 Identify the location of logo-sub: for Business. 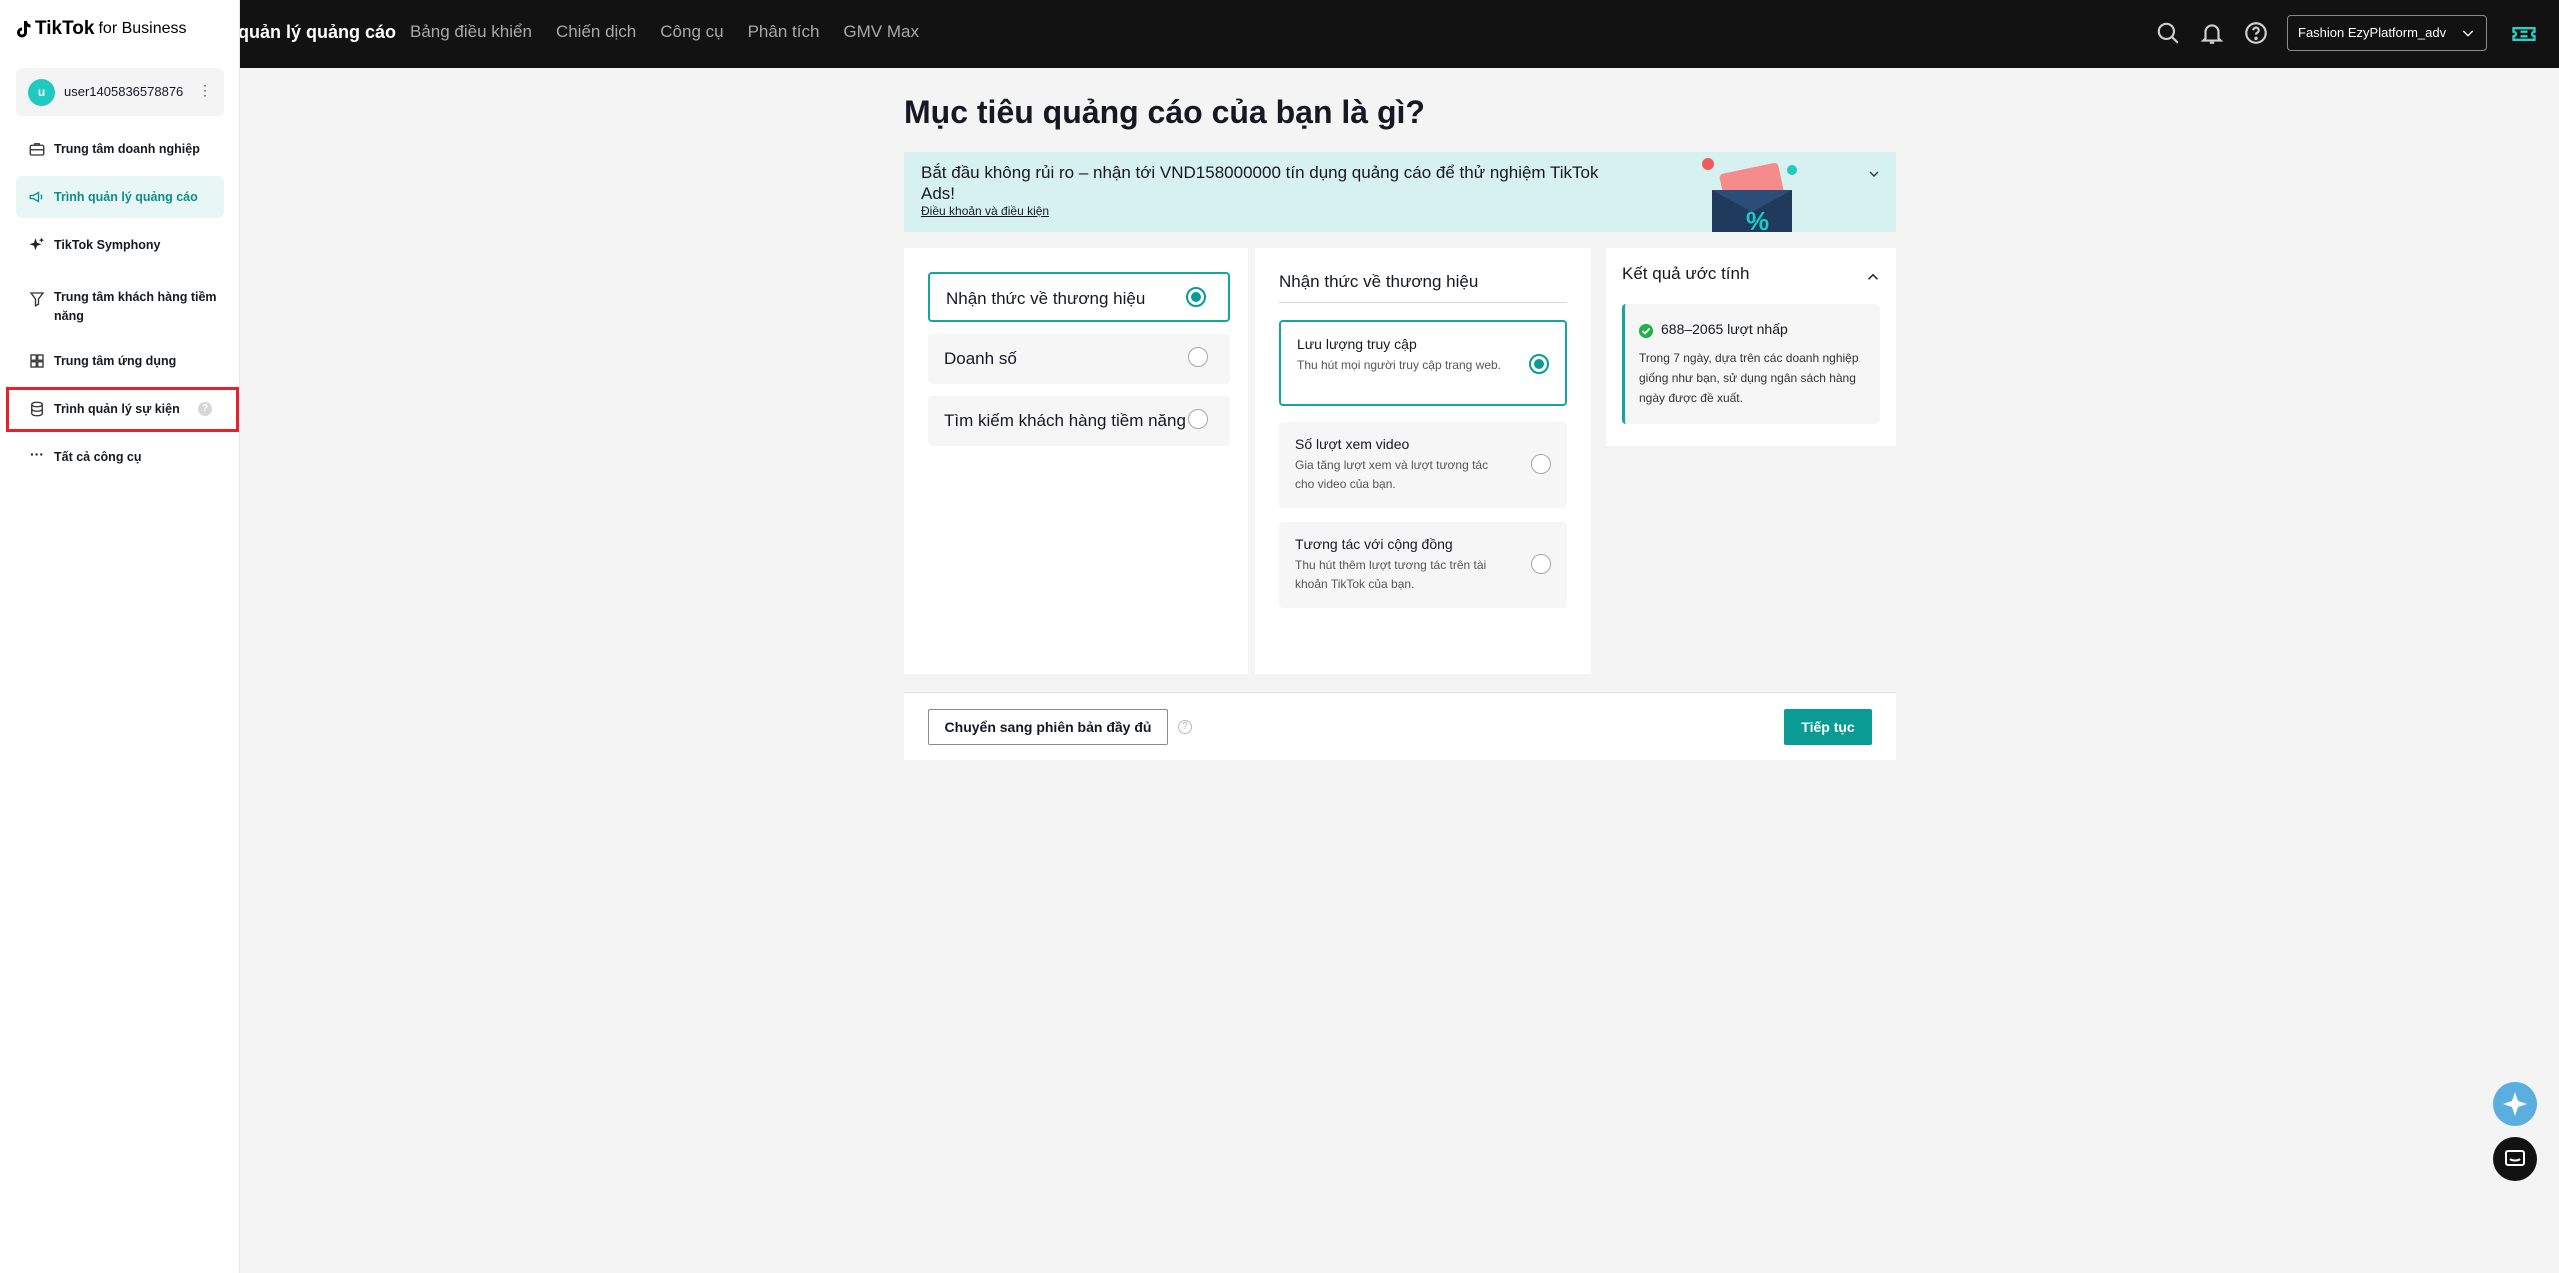
(142, 28).